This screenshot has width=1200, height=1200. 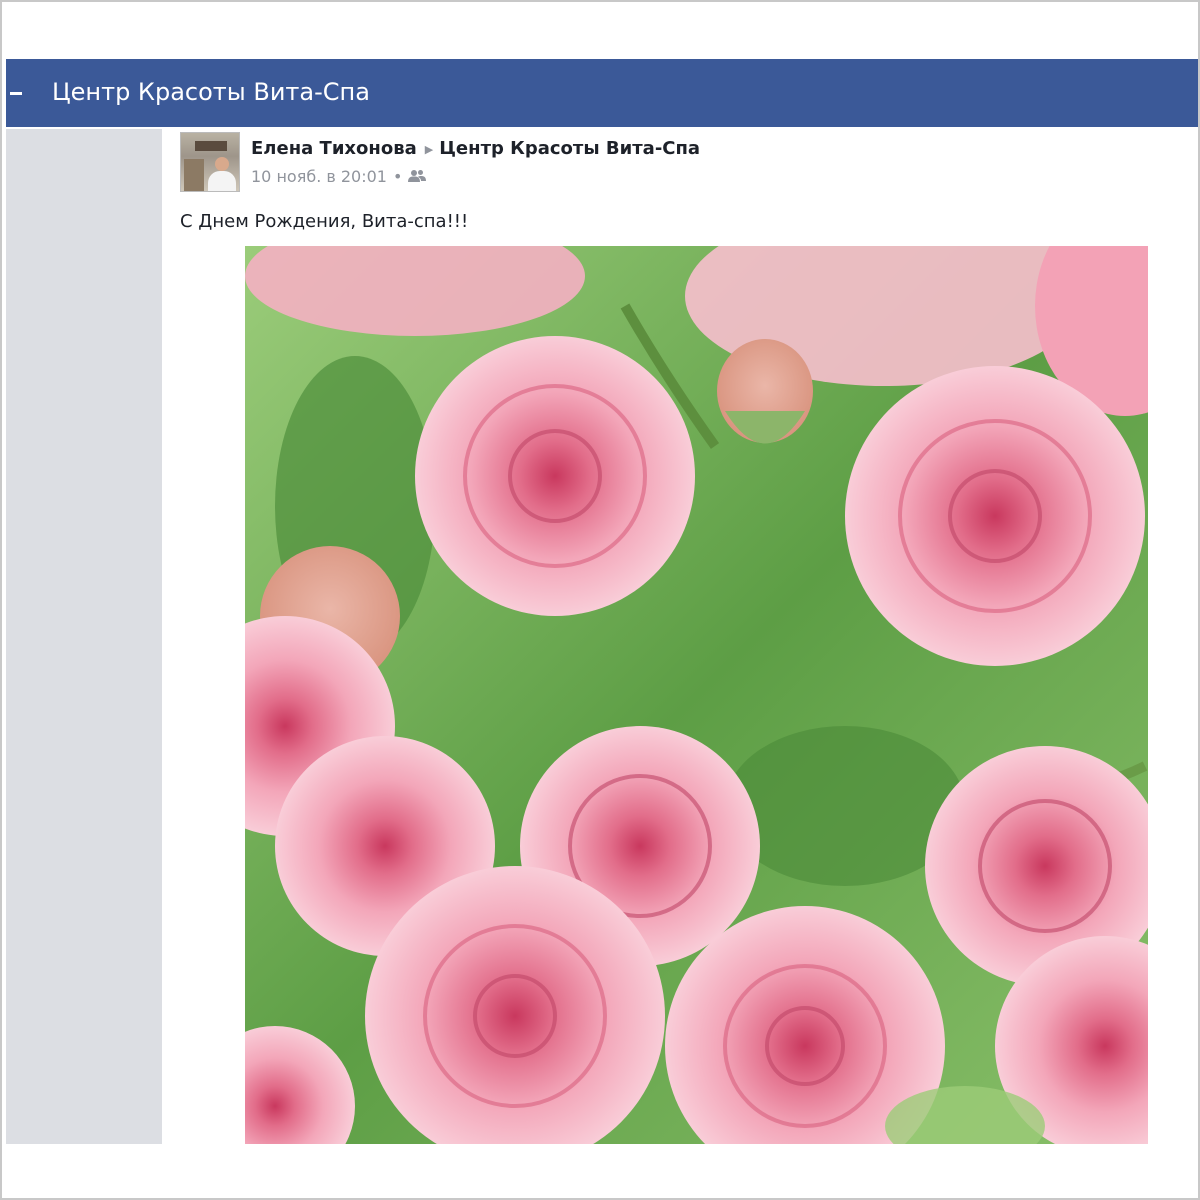 What do you see at coordinates (16, 93) in the screenshot?
I see `menu-icon` at bounding box center [16, 93].